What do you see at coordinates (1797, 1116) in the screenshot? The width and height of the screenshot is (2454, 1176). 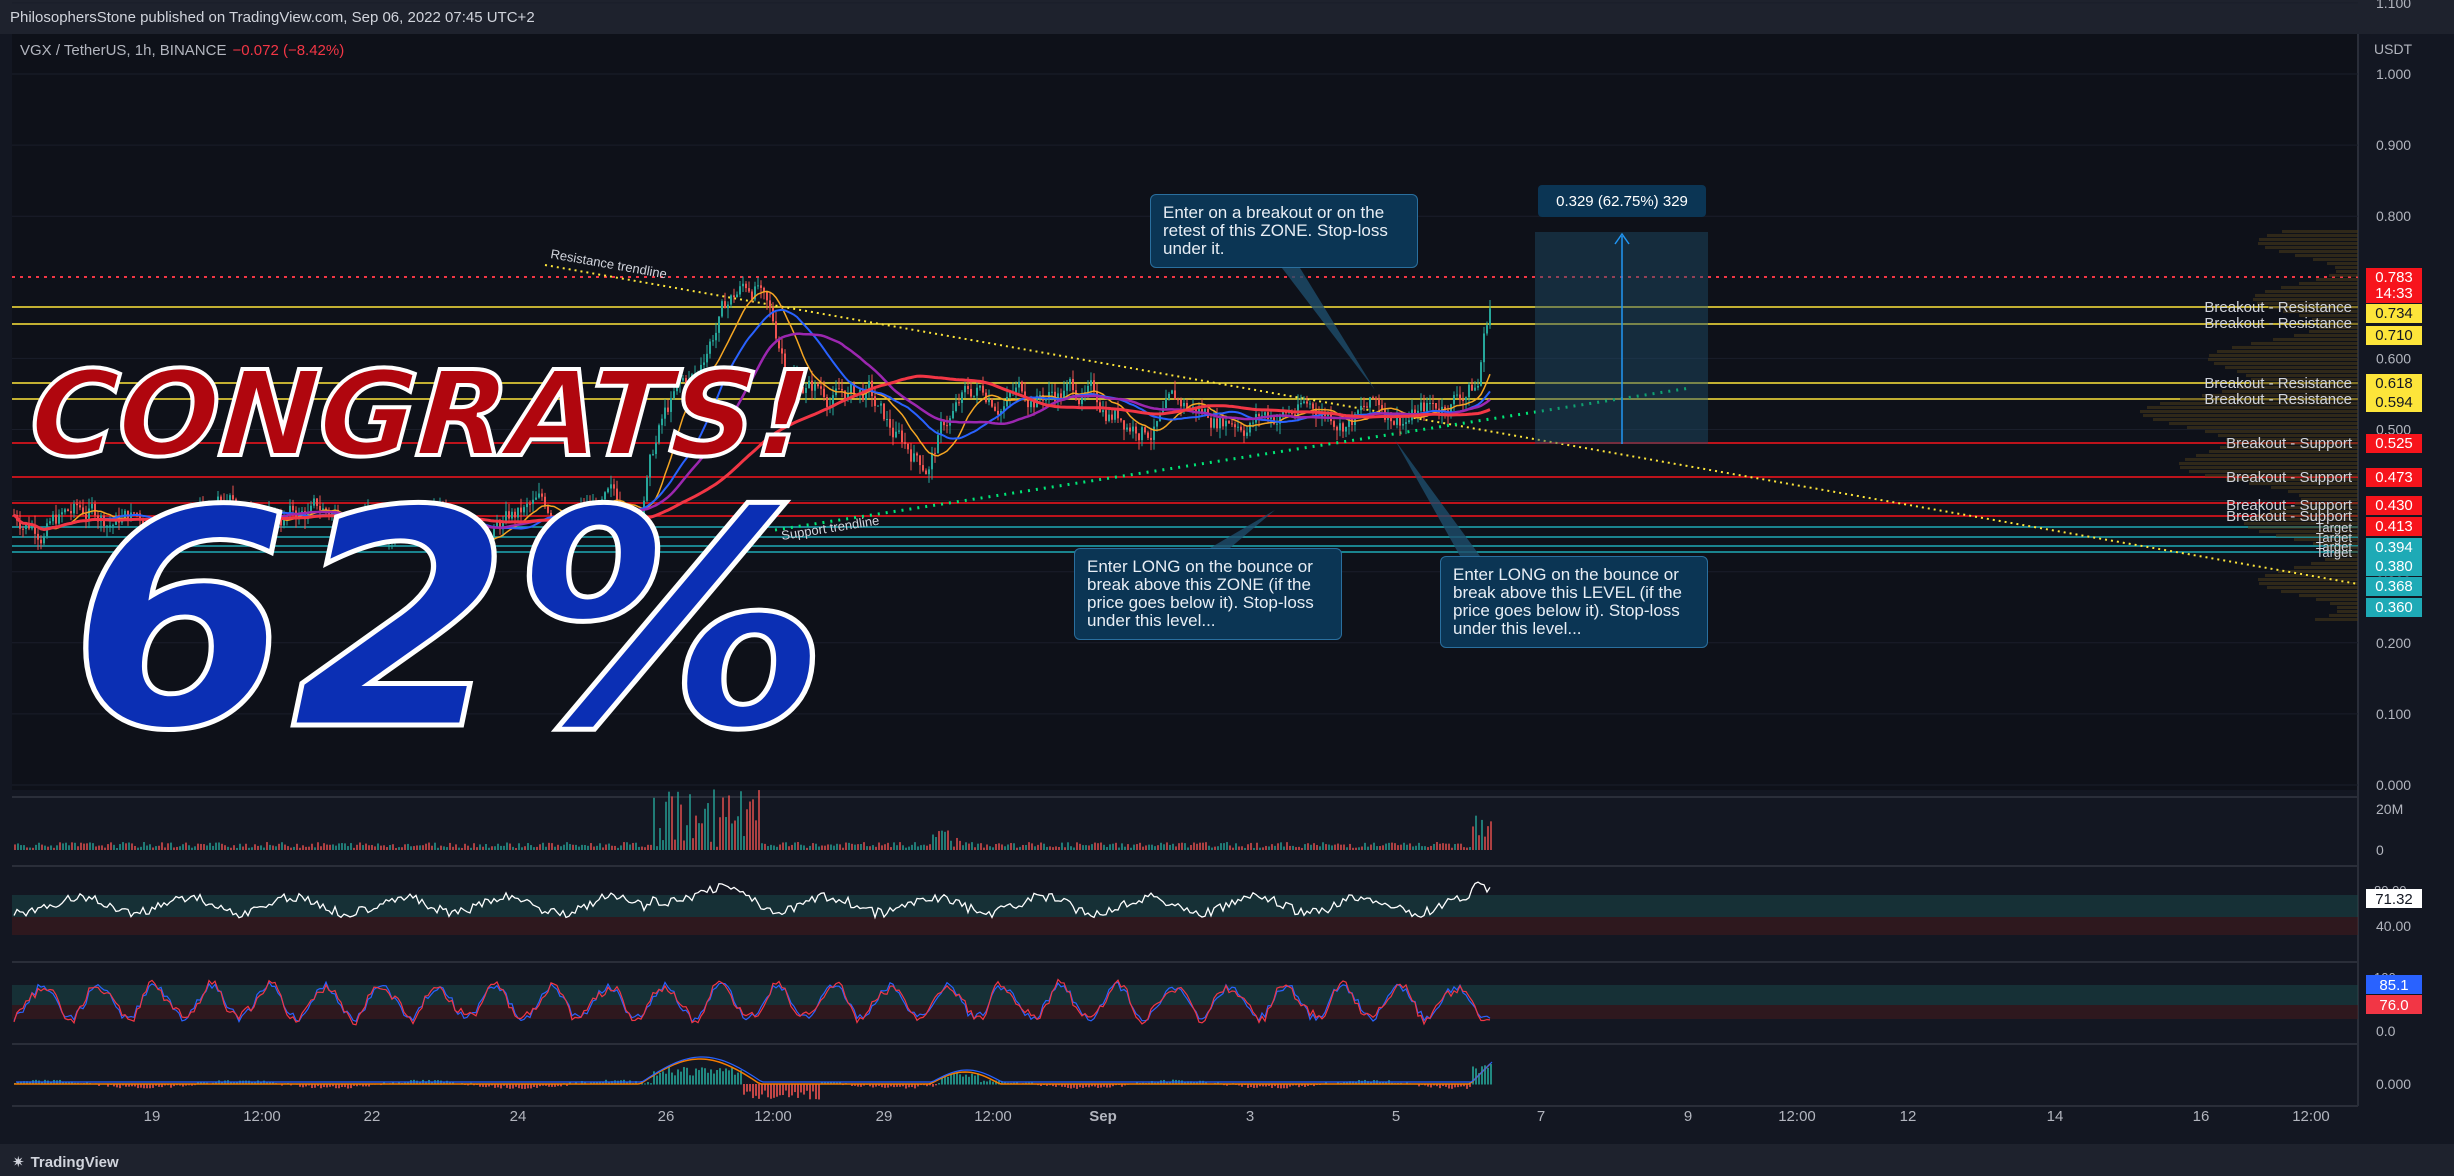 I see `time-axis-label: 12:00` at bounding box center [1797, 1116].